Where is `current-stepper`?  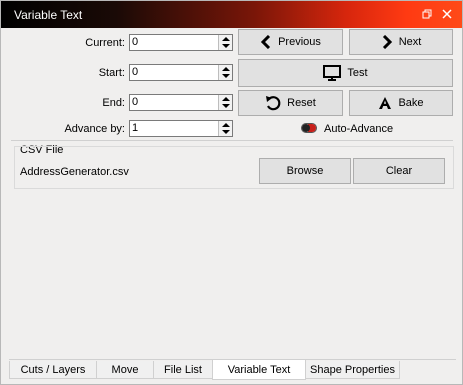 current-stepper is located at coordinates (225, 42).